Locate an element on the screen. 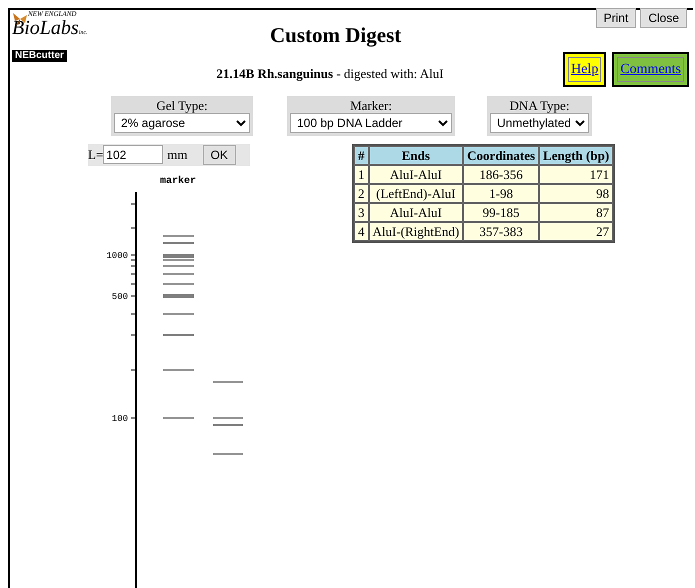 The image size is (695, 588). close-button: Close is located at coordinates (663, 18).